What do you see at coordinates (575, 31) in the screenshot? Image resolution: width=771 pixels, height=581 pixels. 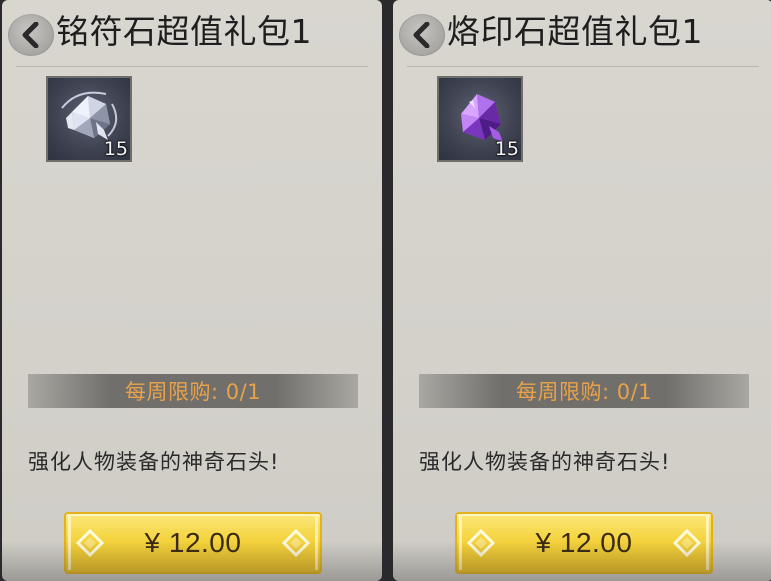 I see `pack-title: 烙印石超值礼包1` at bounding box center [575, 31].